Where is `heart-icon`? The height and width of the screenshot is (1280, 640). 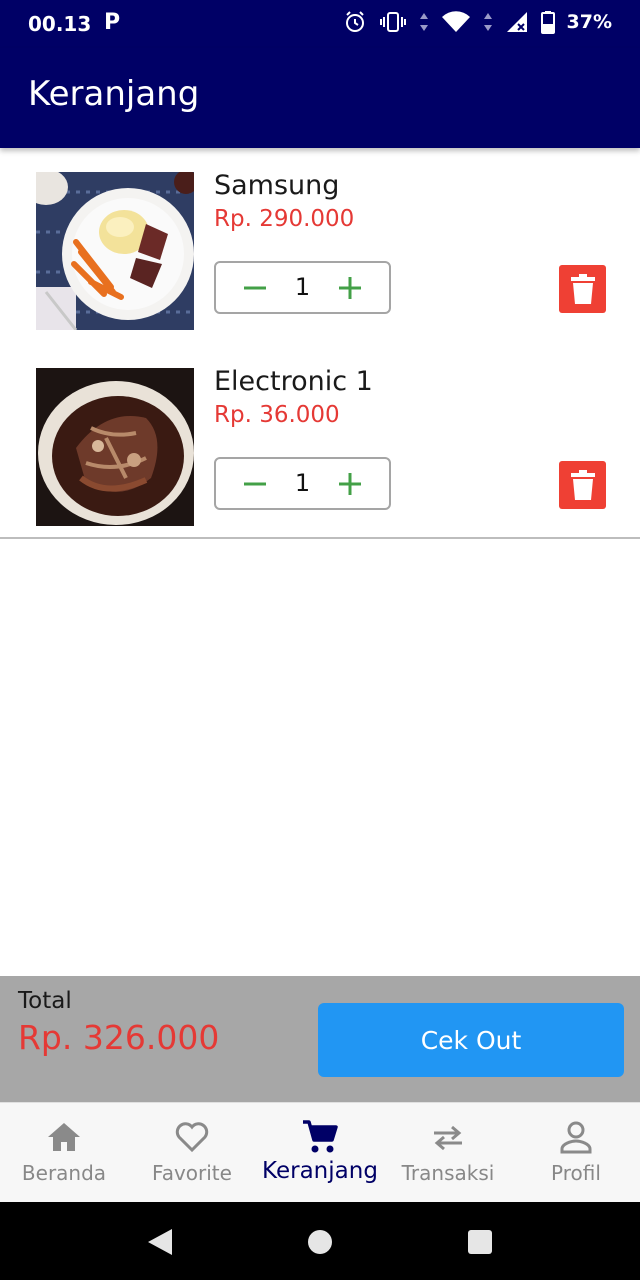 heart-icon is located at coordinates (192, 1137).